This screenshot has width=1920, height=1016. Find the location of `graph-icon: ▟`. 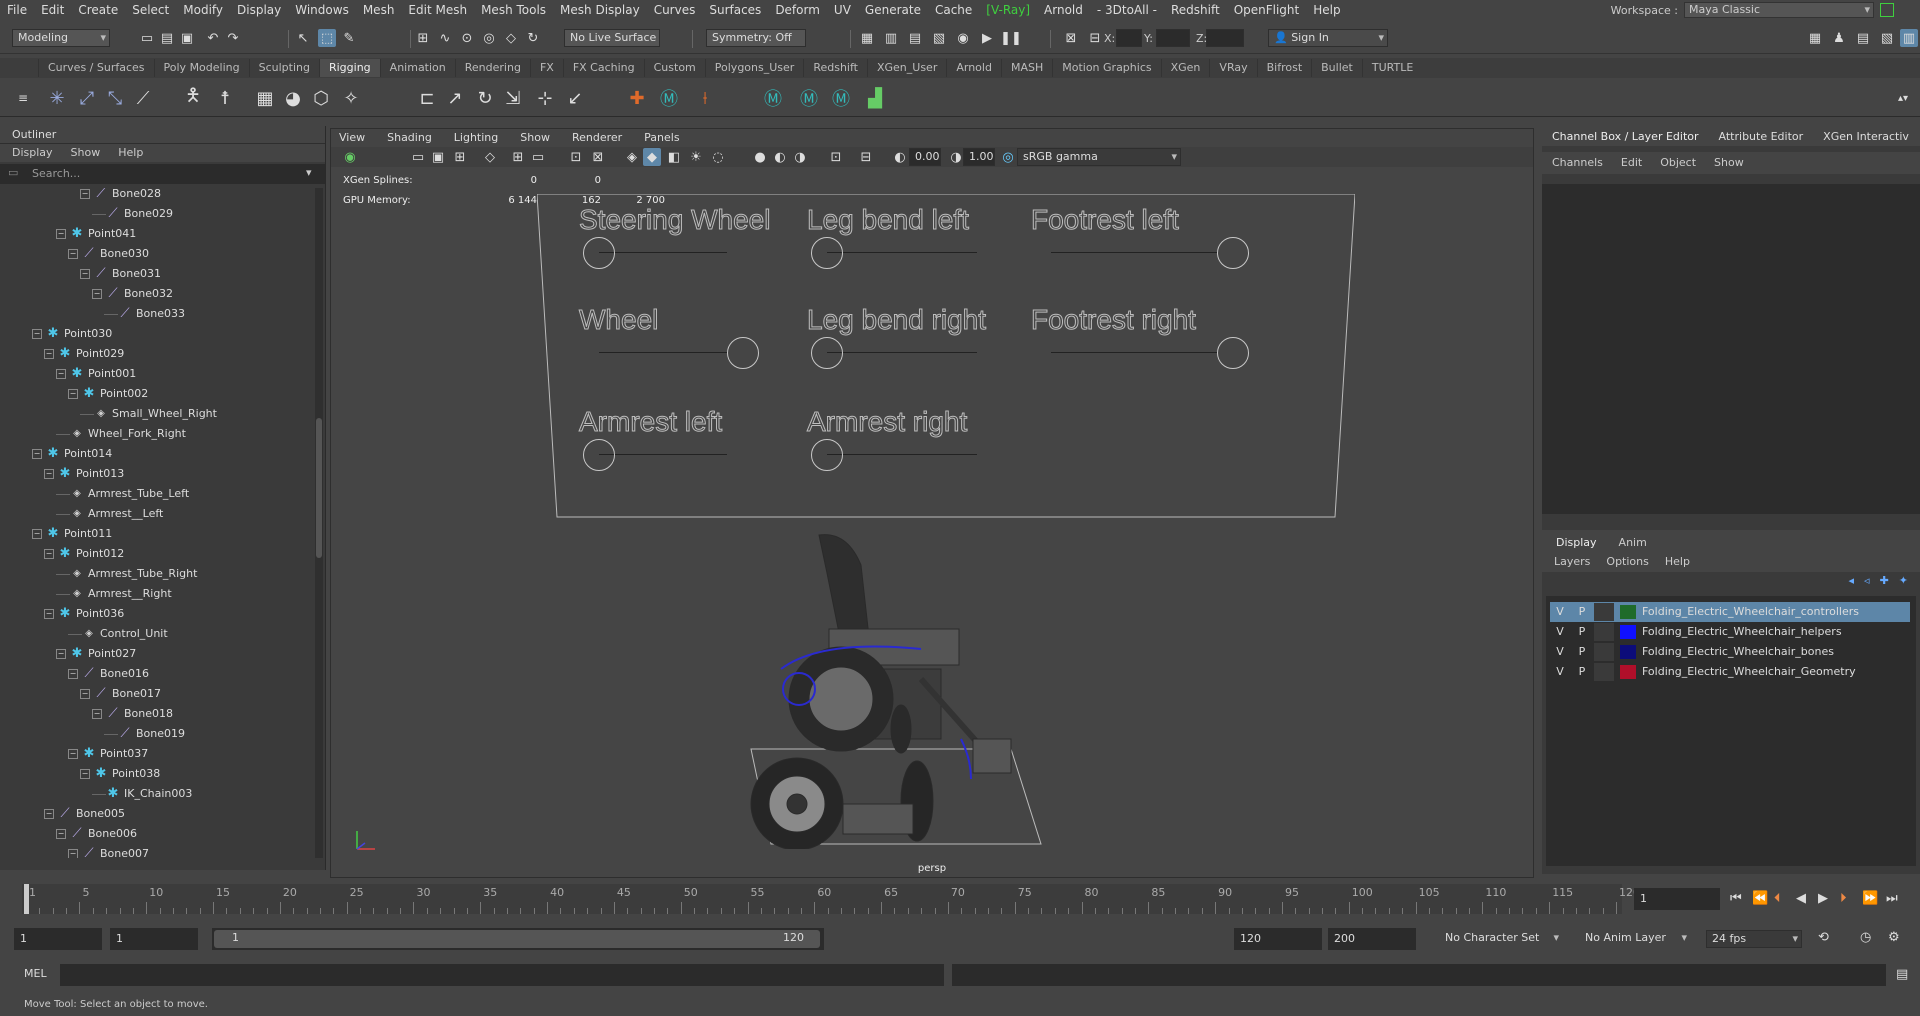

graph-icon: ▟ is located at coordinates (875, 98).